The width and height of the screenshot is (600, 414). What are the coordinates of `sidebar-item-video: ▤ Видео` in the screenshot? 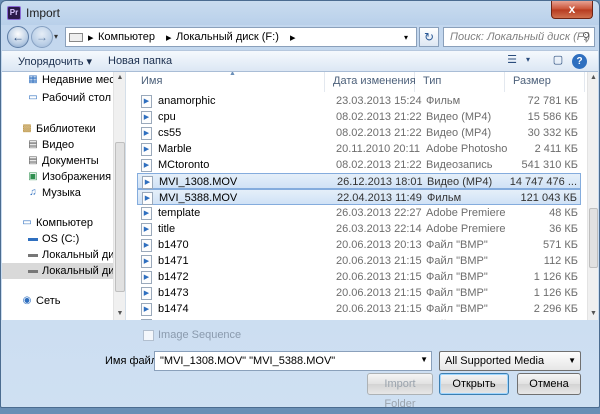 It's located at (61, 145).